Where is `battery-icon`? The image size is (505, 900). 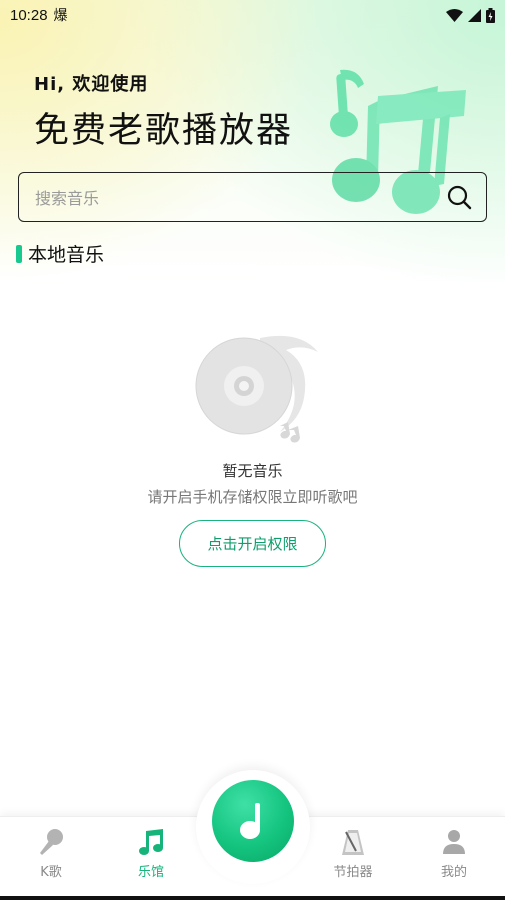
battery-icon is located at coordinates (490, 15).